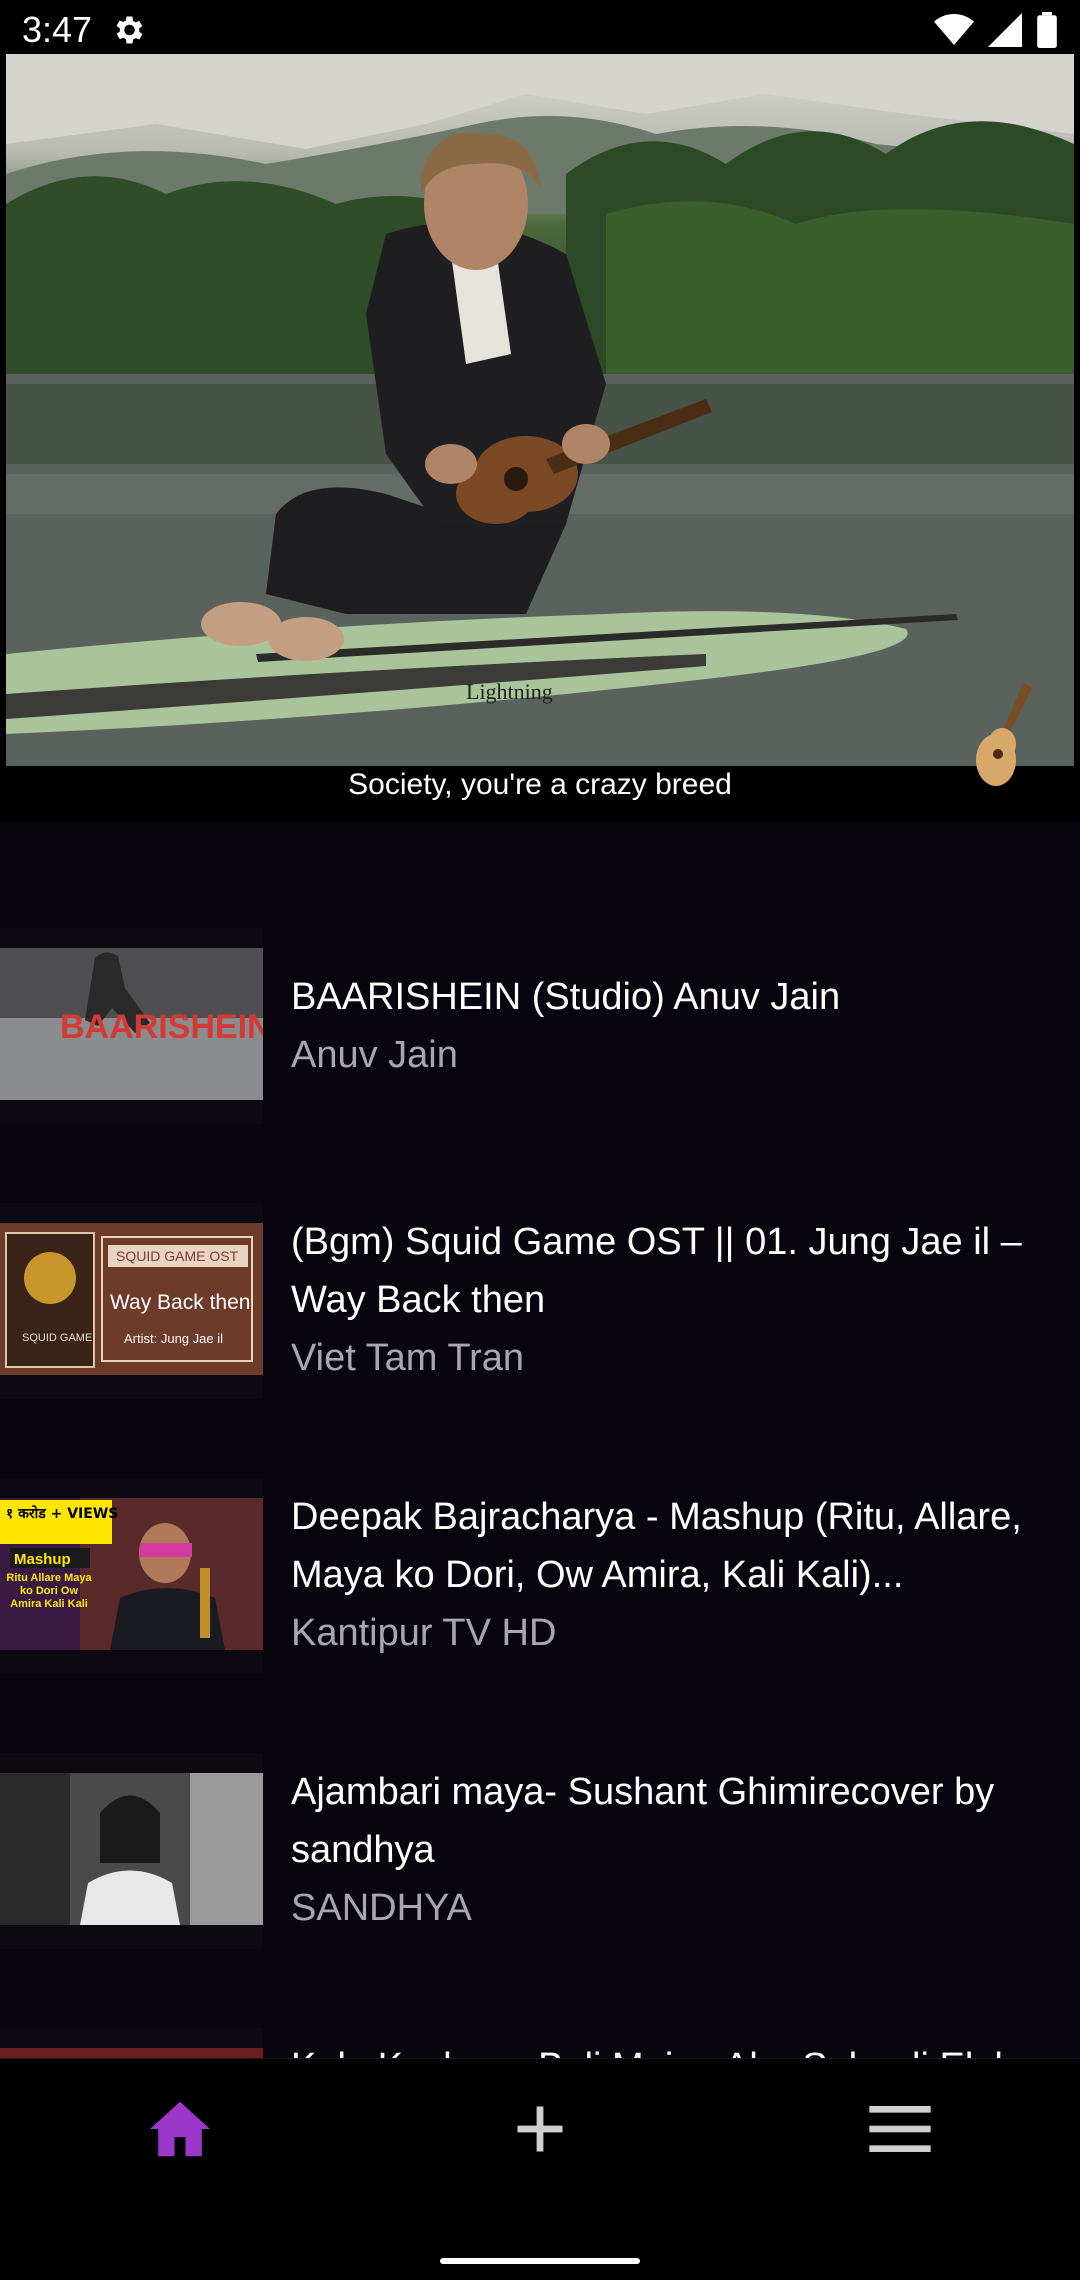  Describe the element at coordinates (180, 2129) in the screenshot. I see `home-icon` at that location.